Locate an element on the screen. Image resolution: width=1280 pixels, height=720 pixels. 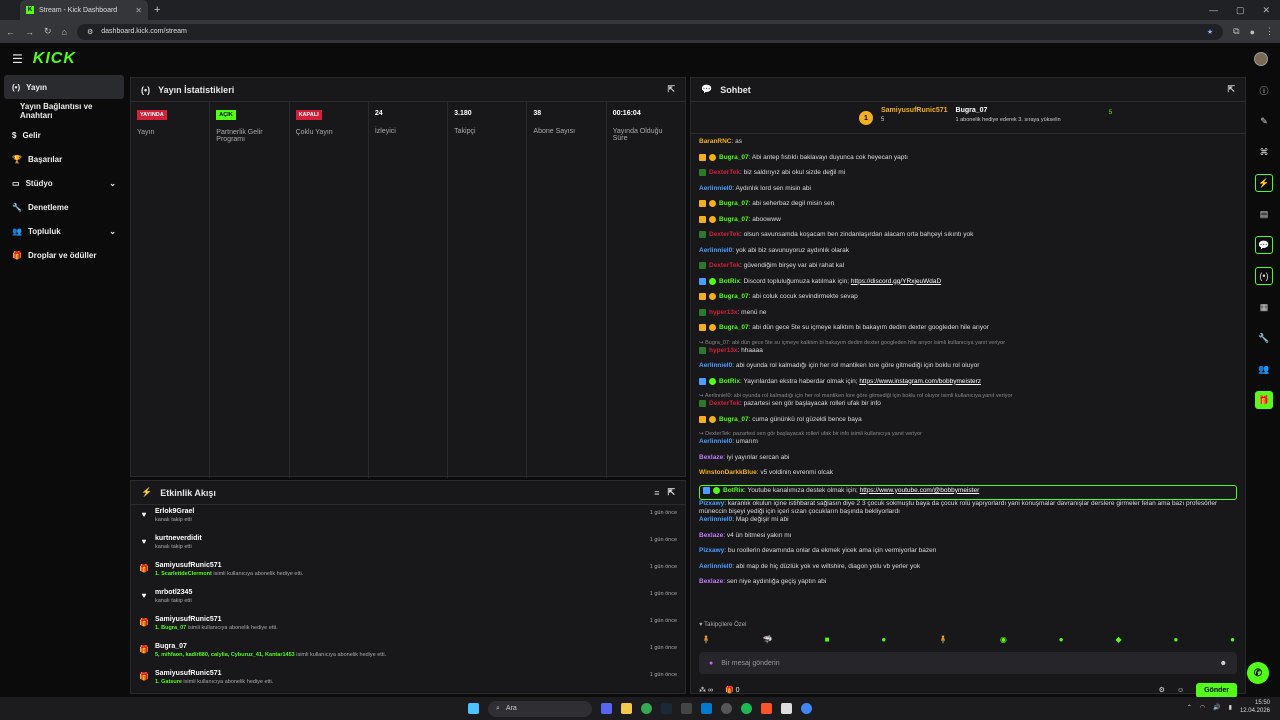
points-icon: ⁂ ∞ is located at coordinates (706, 690).